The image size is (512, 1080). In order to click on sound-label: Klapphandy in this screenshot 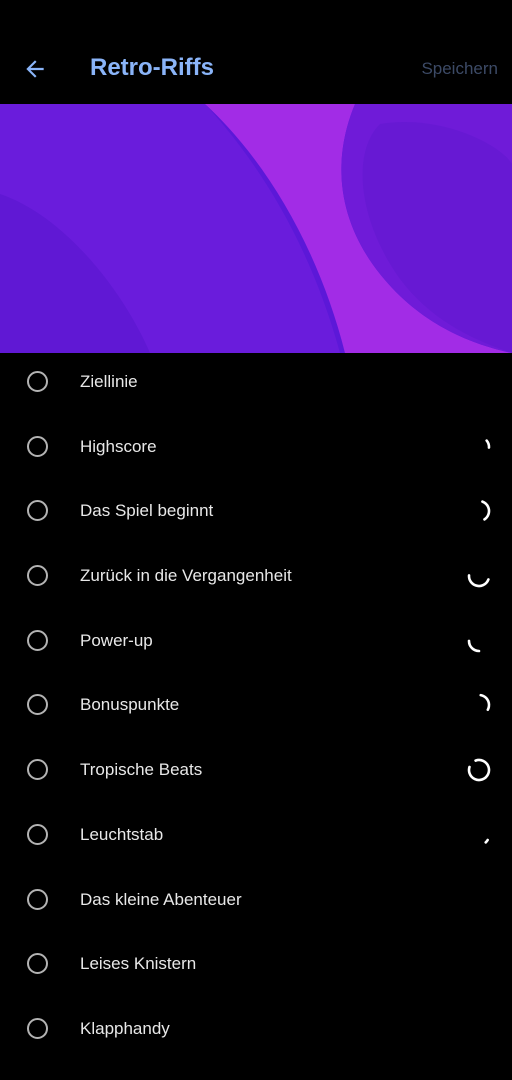, I will do `click(125, 1028)`.